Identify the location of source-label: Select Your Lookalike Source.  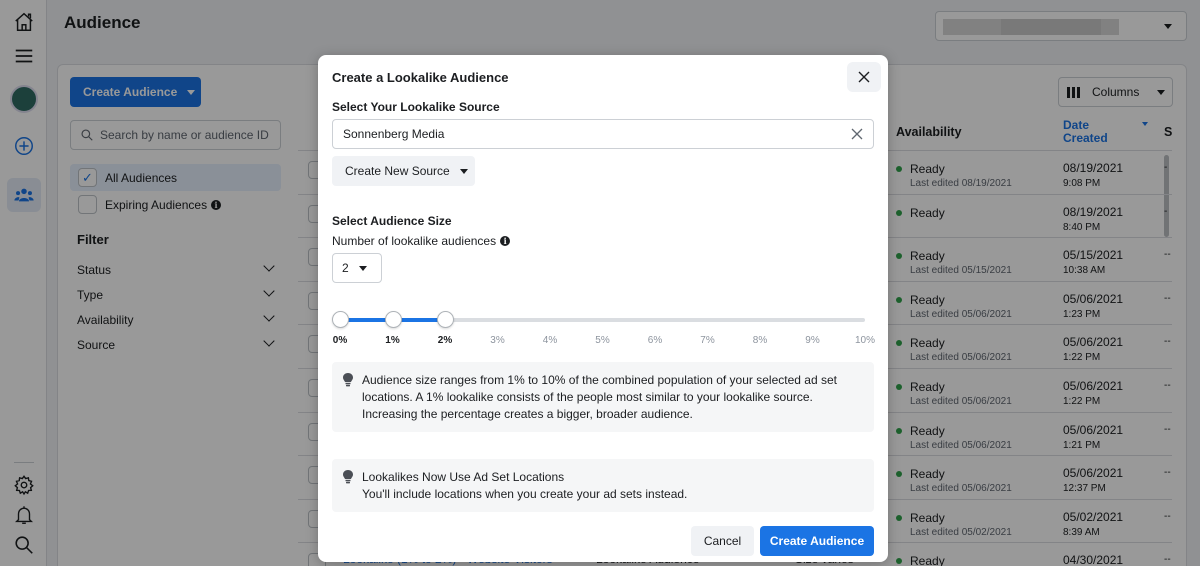
(416, 107).